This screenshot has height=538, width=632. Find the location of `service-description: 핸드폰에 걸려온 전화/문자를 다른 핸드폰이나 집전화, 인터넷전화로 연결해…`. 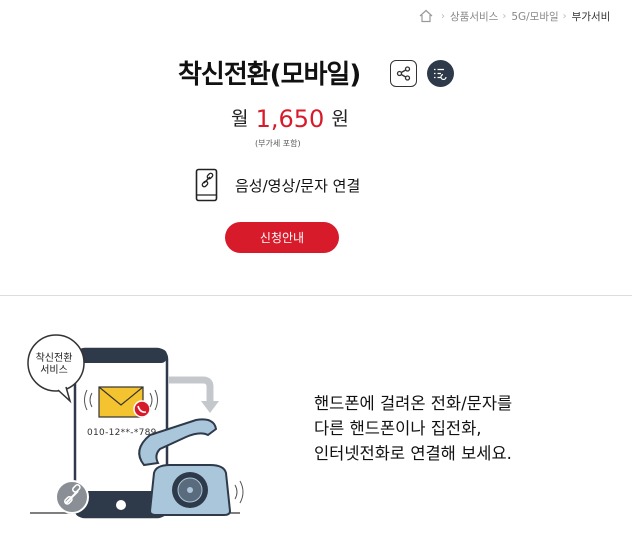

service-description: 핸드폰에 걸려온 전화/문자를 다른 핸드폰이나 집전화, 인터넷전화로 연결해… is located at coordinates (413, 428).